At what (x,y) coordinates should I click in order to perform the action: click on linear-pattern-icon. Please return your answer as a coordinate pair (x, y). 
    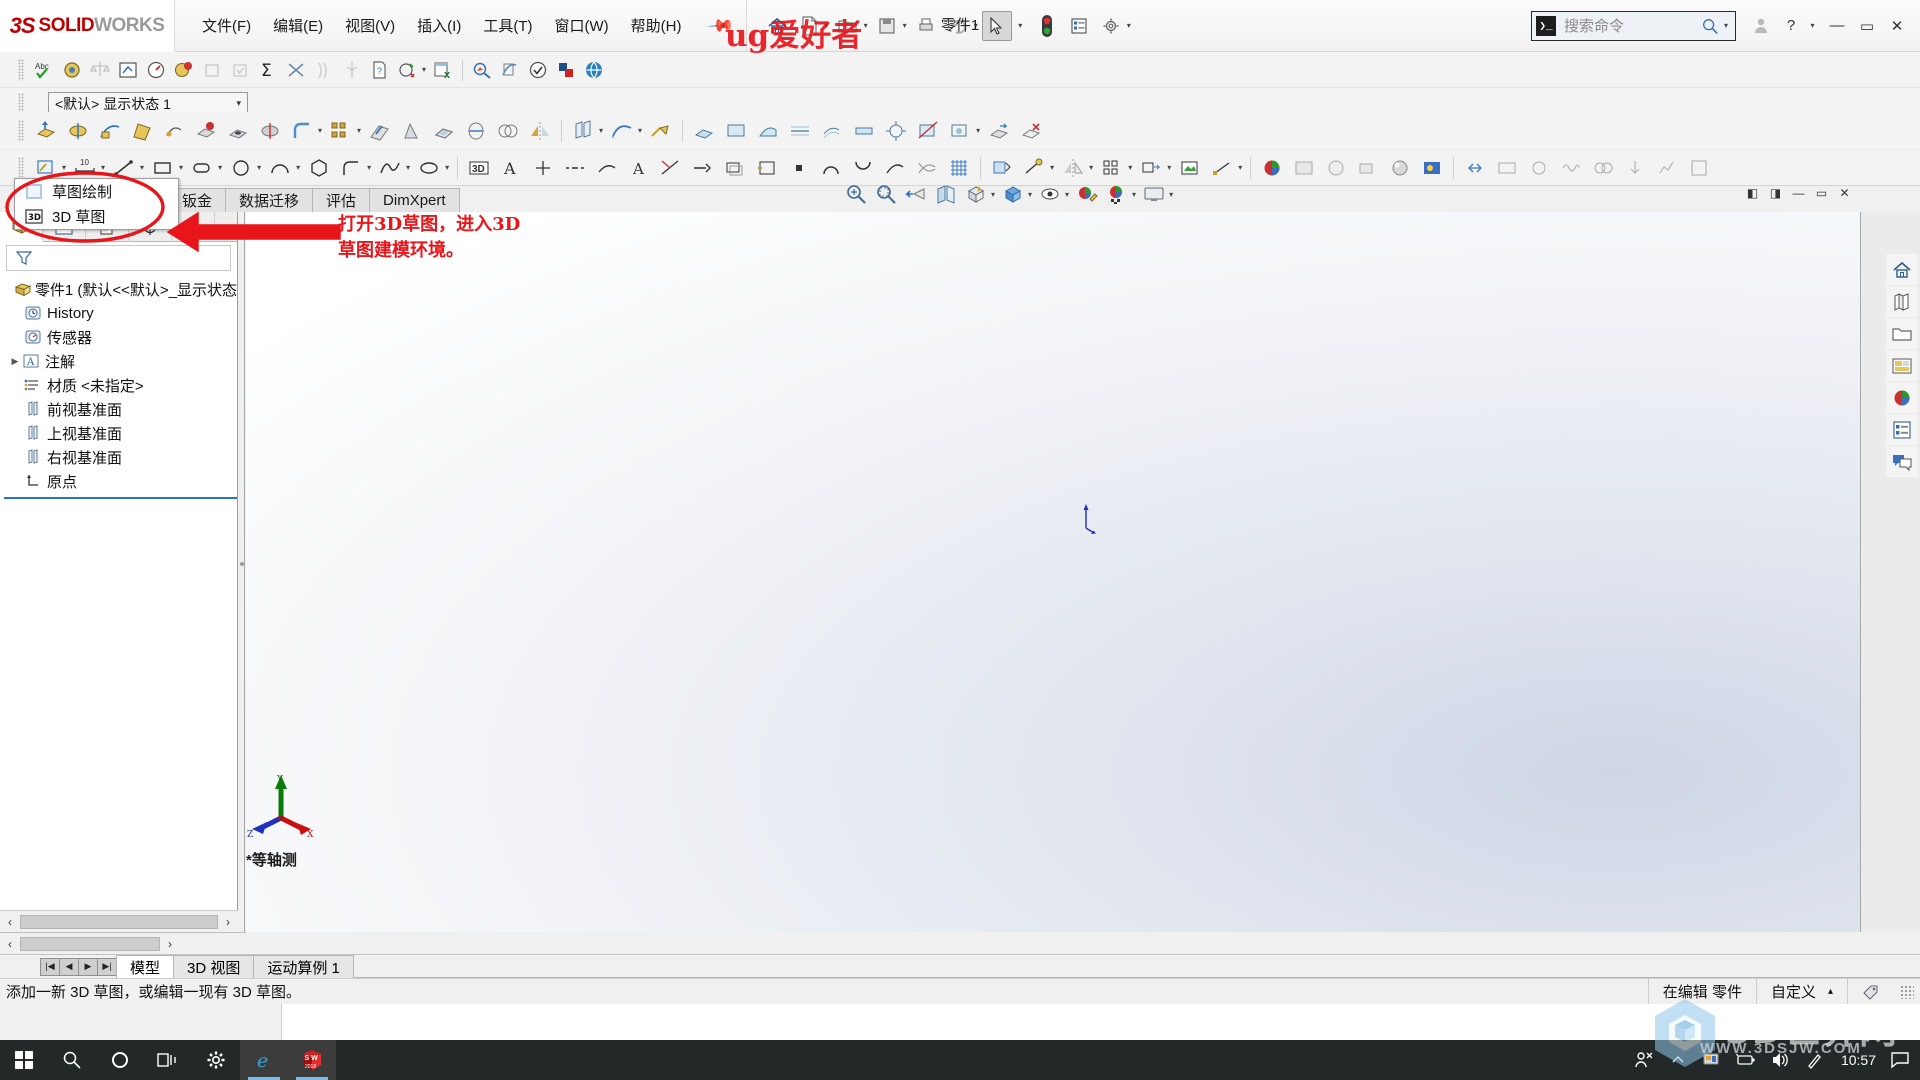
    Looking at the image, I should click on (341, 131).